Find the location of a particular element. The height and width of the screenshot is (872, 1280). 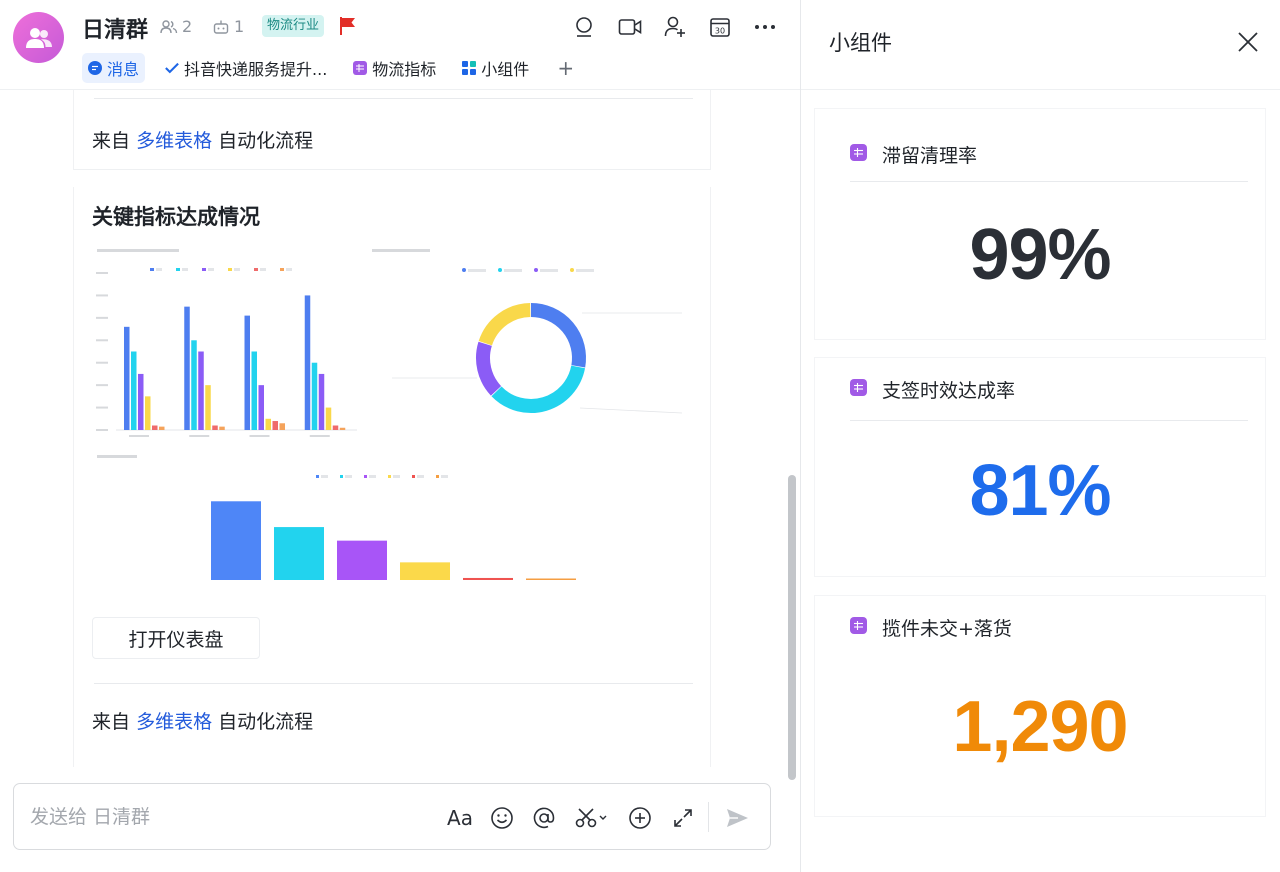

check-doc-icon is located at coordinates (172, 68).